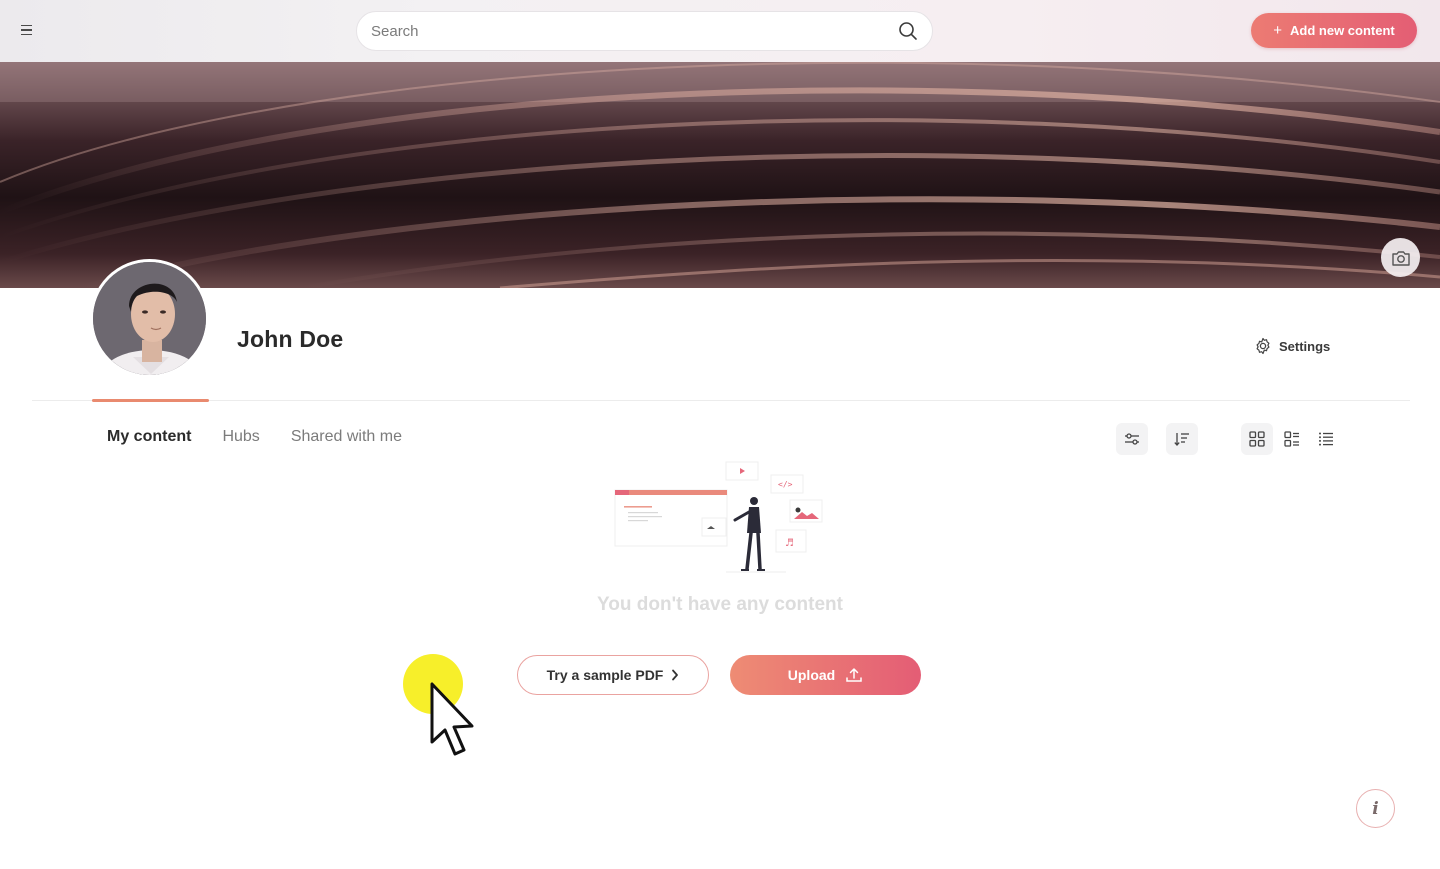 This screenshot has width=1440, height=869. What do you see at coordinates (720, 604) in the screenshot?
I see `empty-state-message: You don't have any content` at bounding box center [720, 604].